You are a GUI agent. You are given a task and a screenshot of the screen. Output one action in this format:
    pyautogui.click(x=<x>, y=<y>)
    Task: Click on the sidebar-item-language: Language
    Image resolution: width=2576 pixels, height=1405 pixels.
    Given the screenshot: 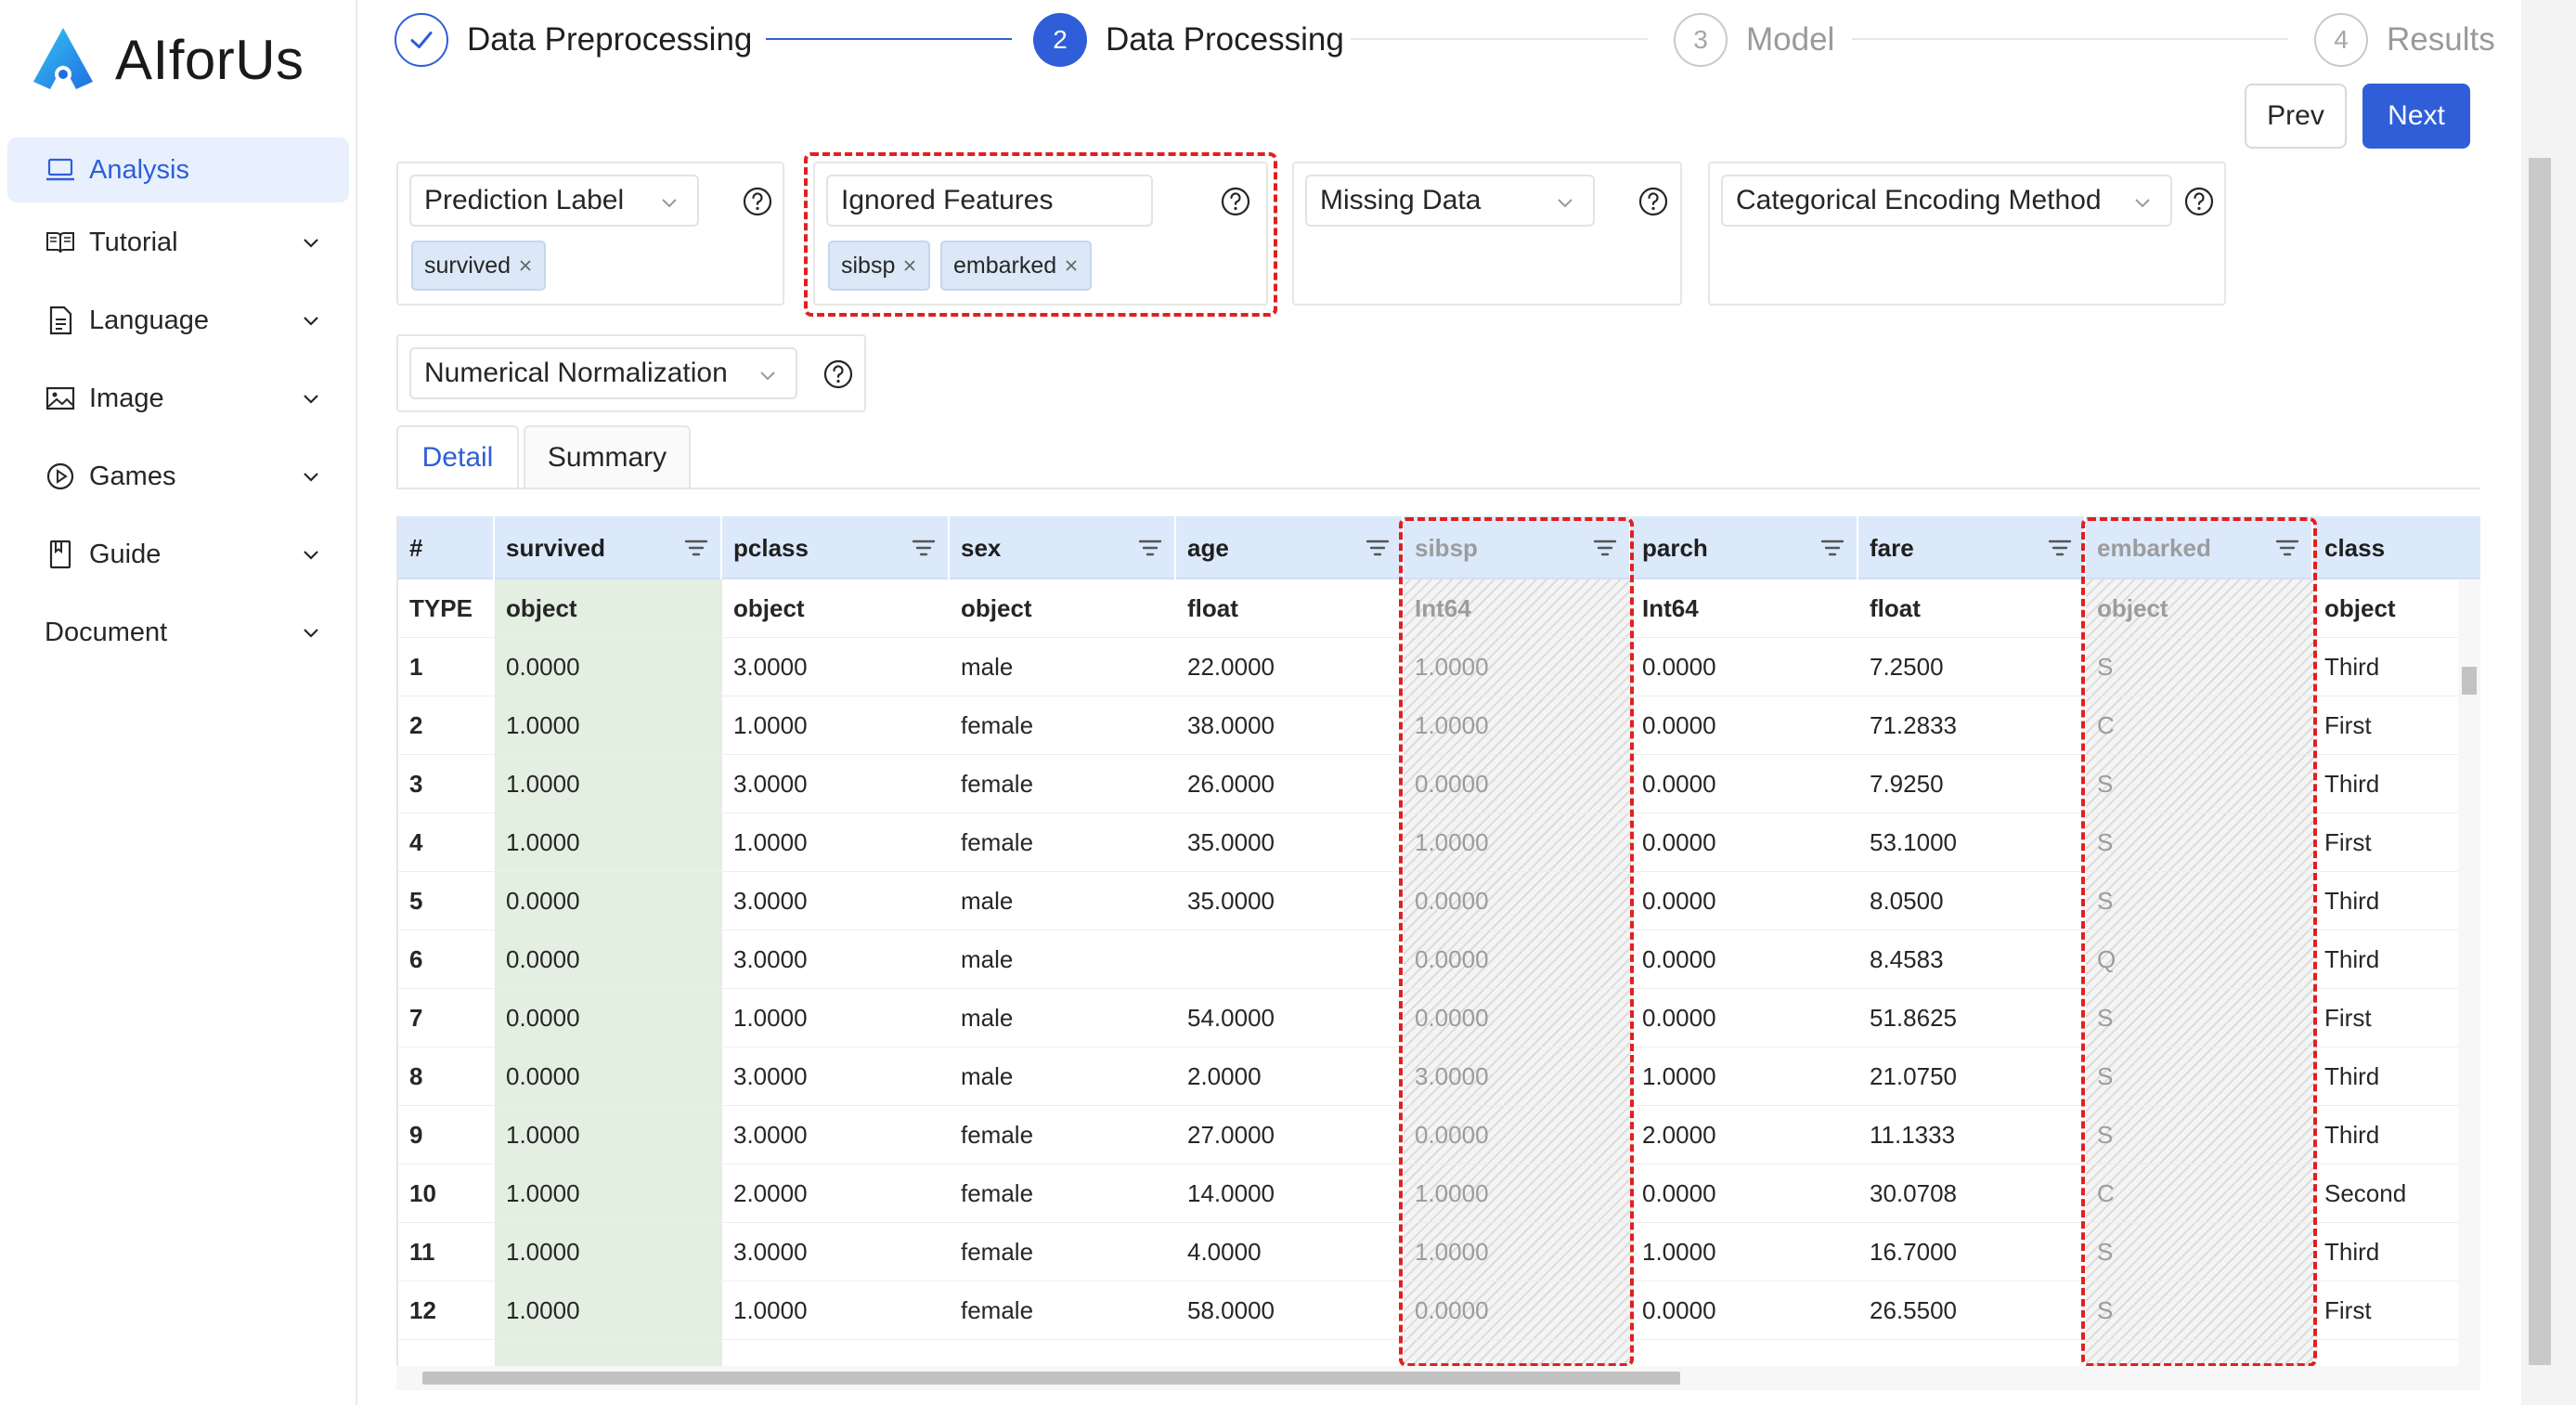 What is the action you would take?
    pyautogui.click(x=178, y=320)
    